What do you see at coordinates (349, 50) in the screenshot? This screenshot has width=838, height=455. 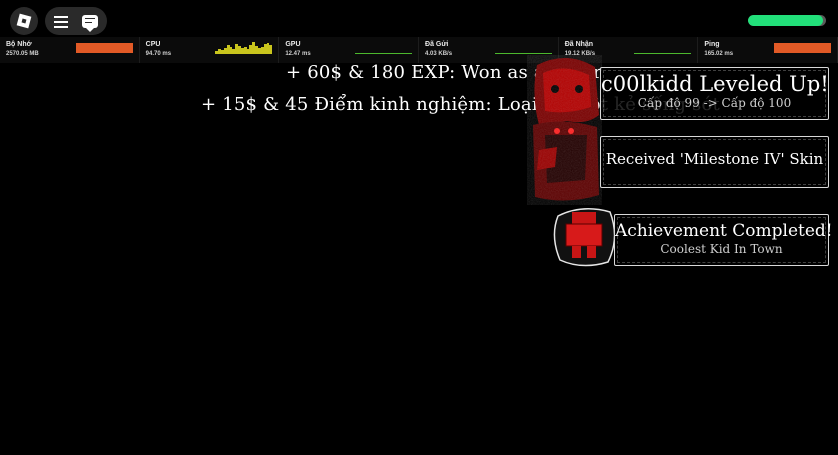 I see `stat-cell: GPU 12.47 ms` at bounding box center [349, 50].